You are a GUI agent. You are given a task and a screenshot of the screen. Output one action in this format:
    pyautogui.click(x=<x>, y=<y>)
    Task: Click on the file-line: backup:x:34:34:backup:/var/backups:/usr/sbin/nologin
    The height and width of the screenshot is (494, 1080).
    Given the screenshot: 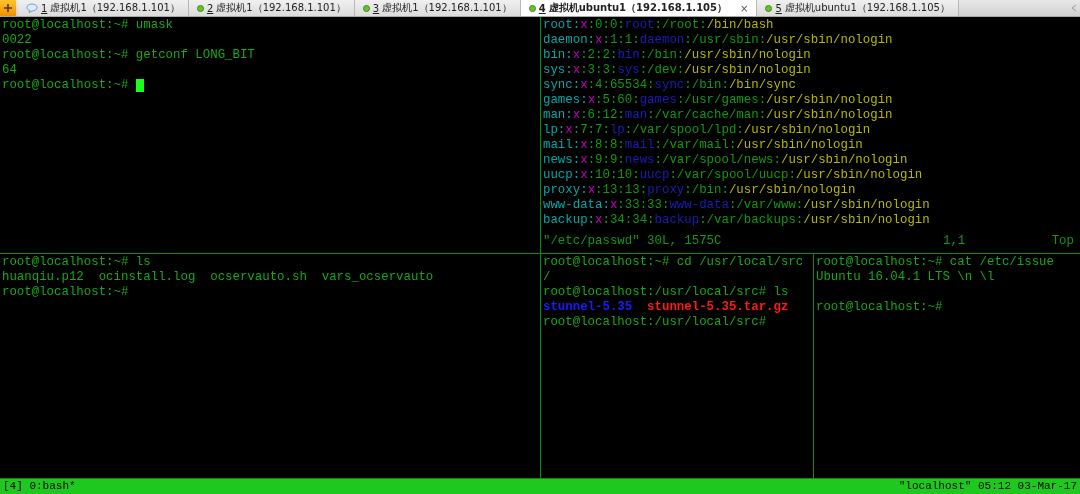 What is the action you would take?
    pyautogui.click(x=736, y=220)
    